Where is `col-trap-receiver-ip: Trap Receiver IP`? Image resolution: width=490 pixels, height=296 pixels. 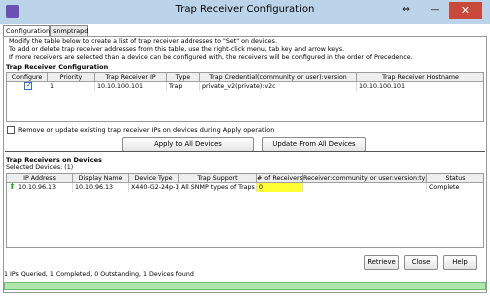 col-trap-receiver-ip: Trap Receiver IP is located at coordinates (131, 77).